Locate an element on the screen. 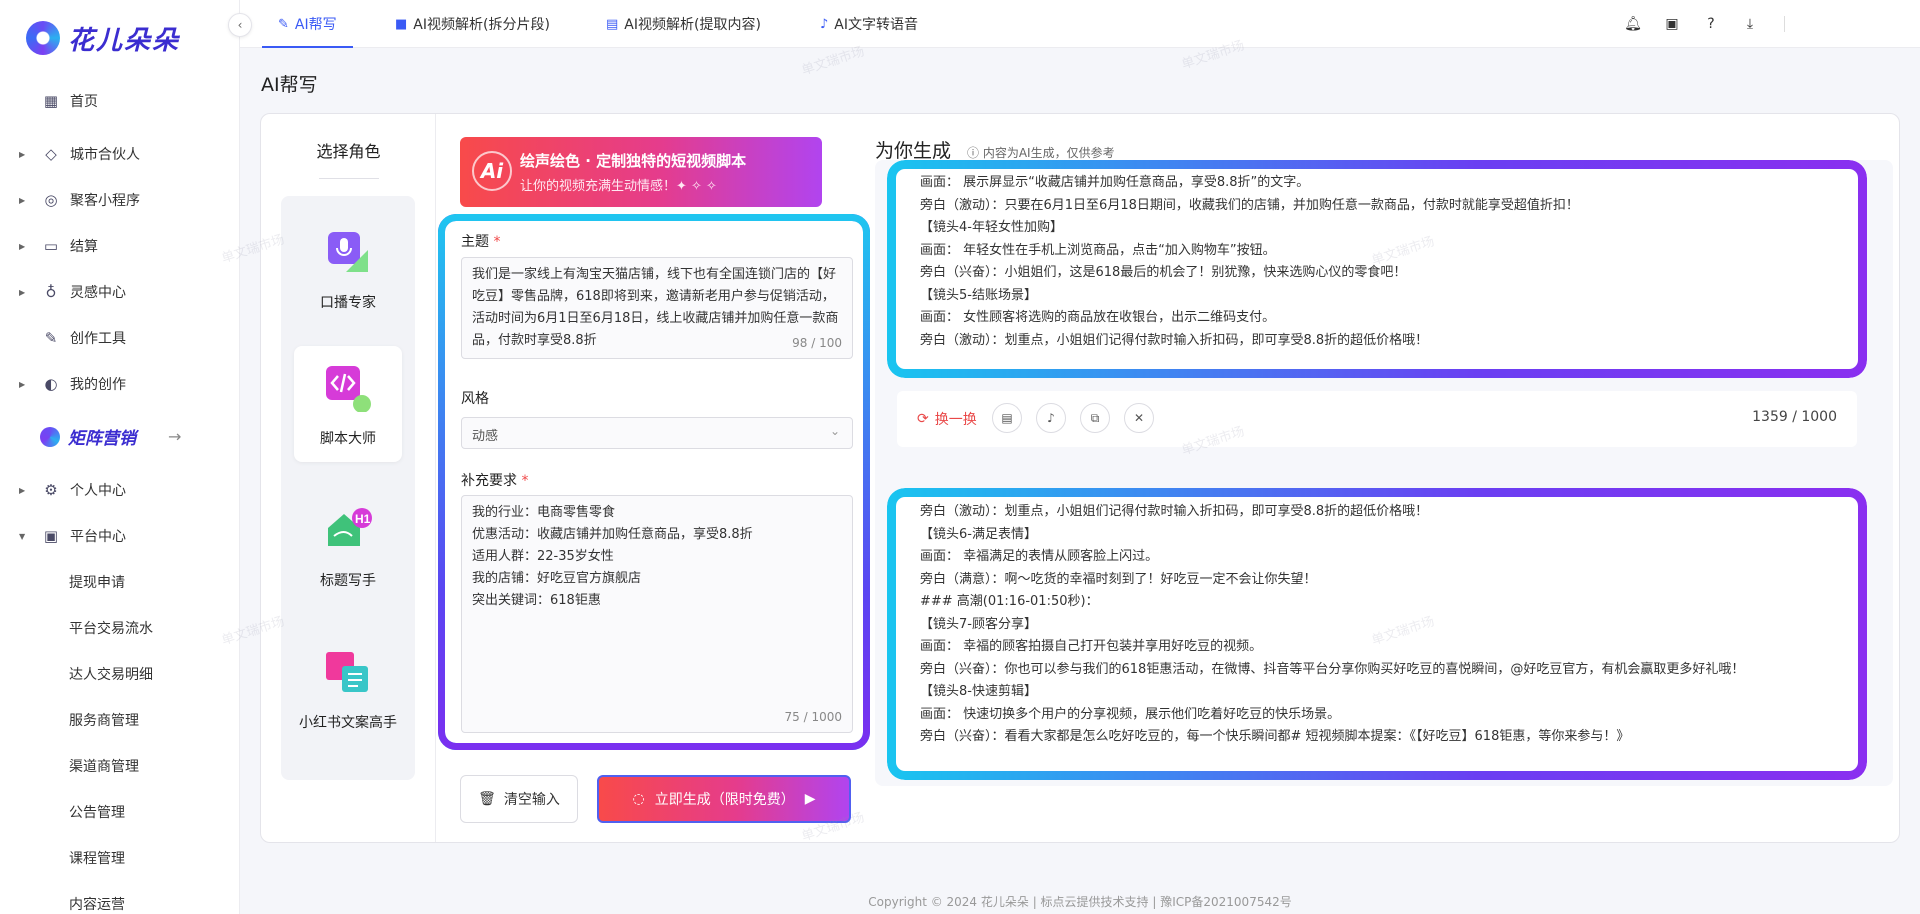  sidebar-item-label: 聚客小程序 is located at coordinates (105, 201).